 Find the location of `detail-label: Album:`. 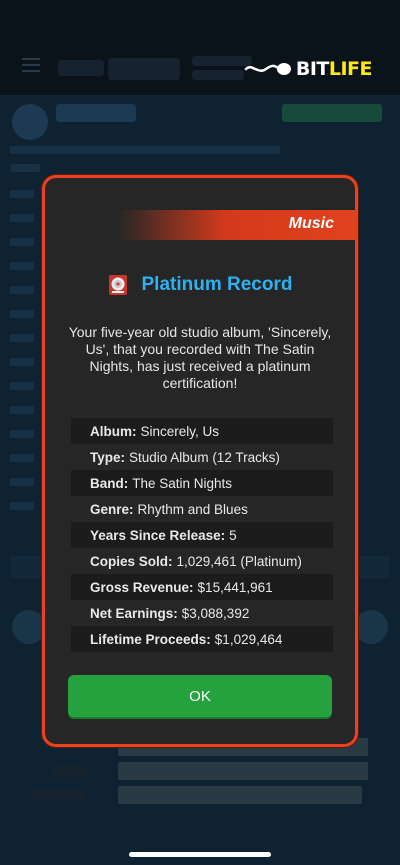

detail-label: Album: is located at coordinates (113, 431).